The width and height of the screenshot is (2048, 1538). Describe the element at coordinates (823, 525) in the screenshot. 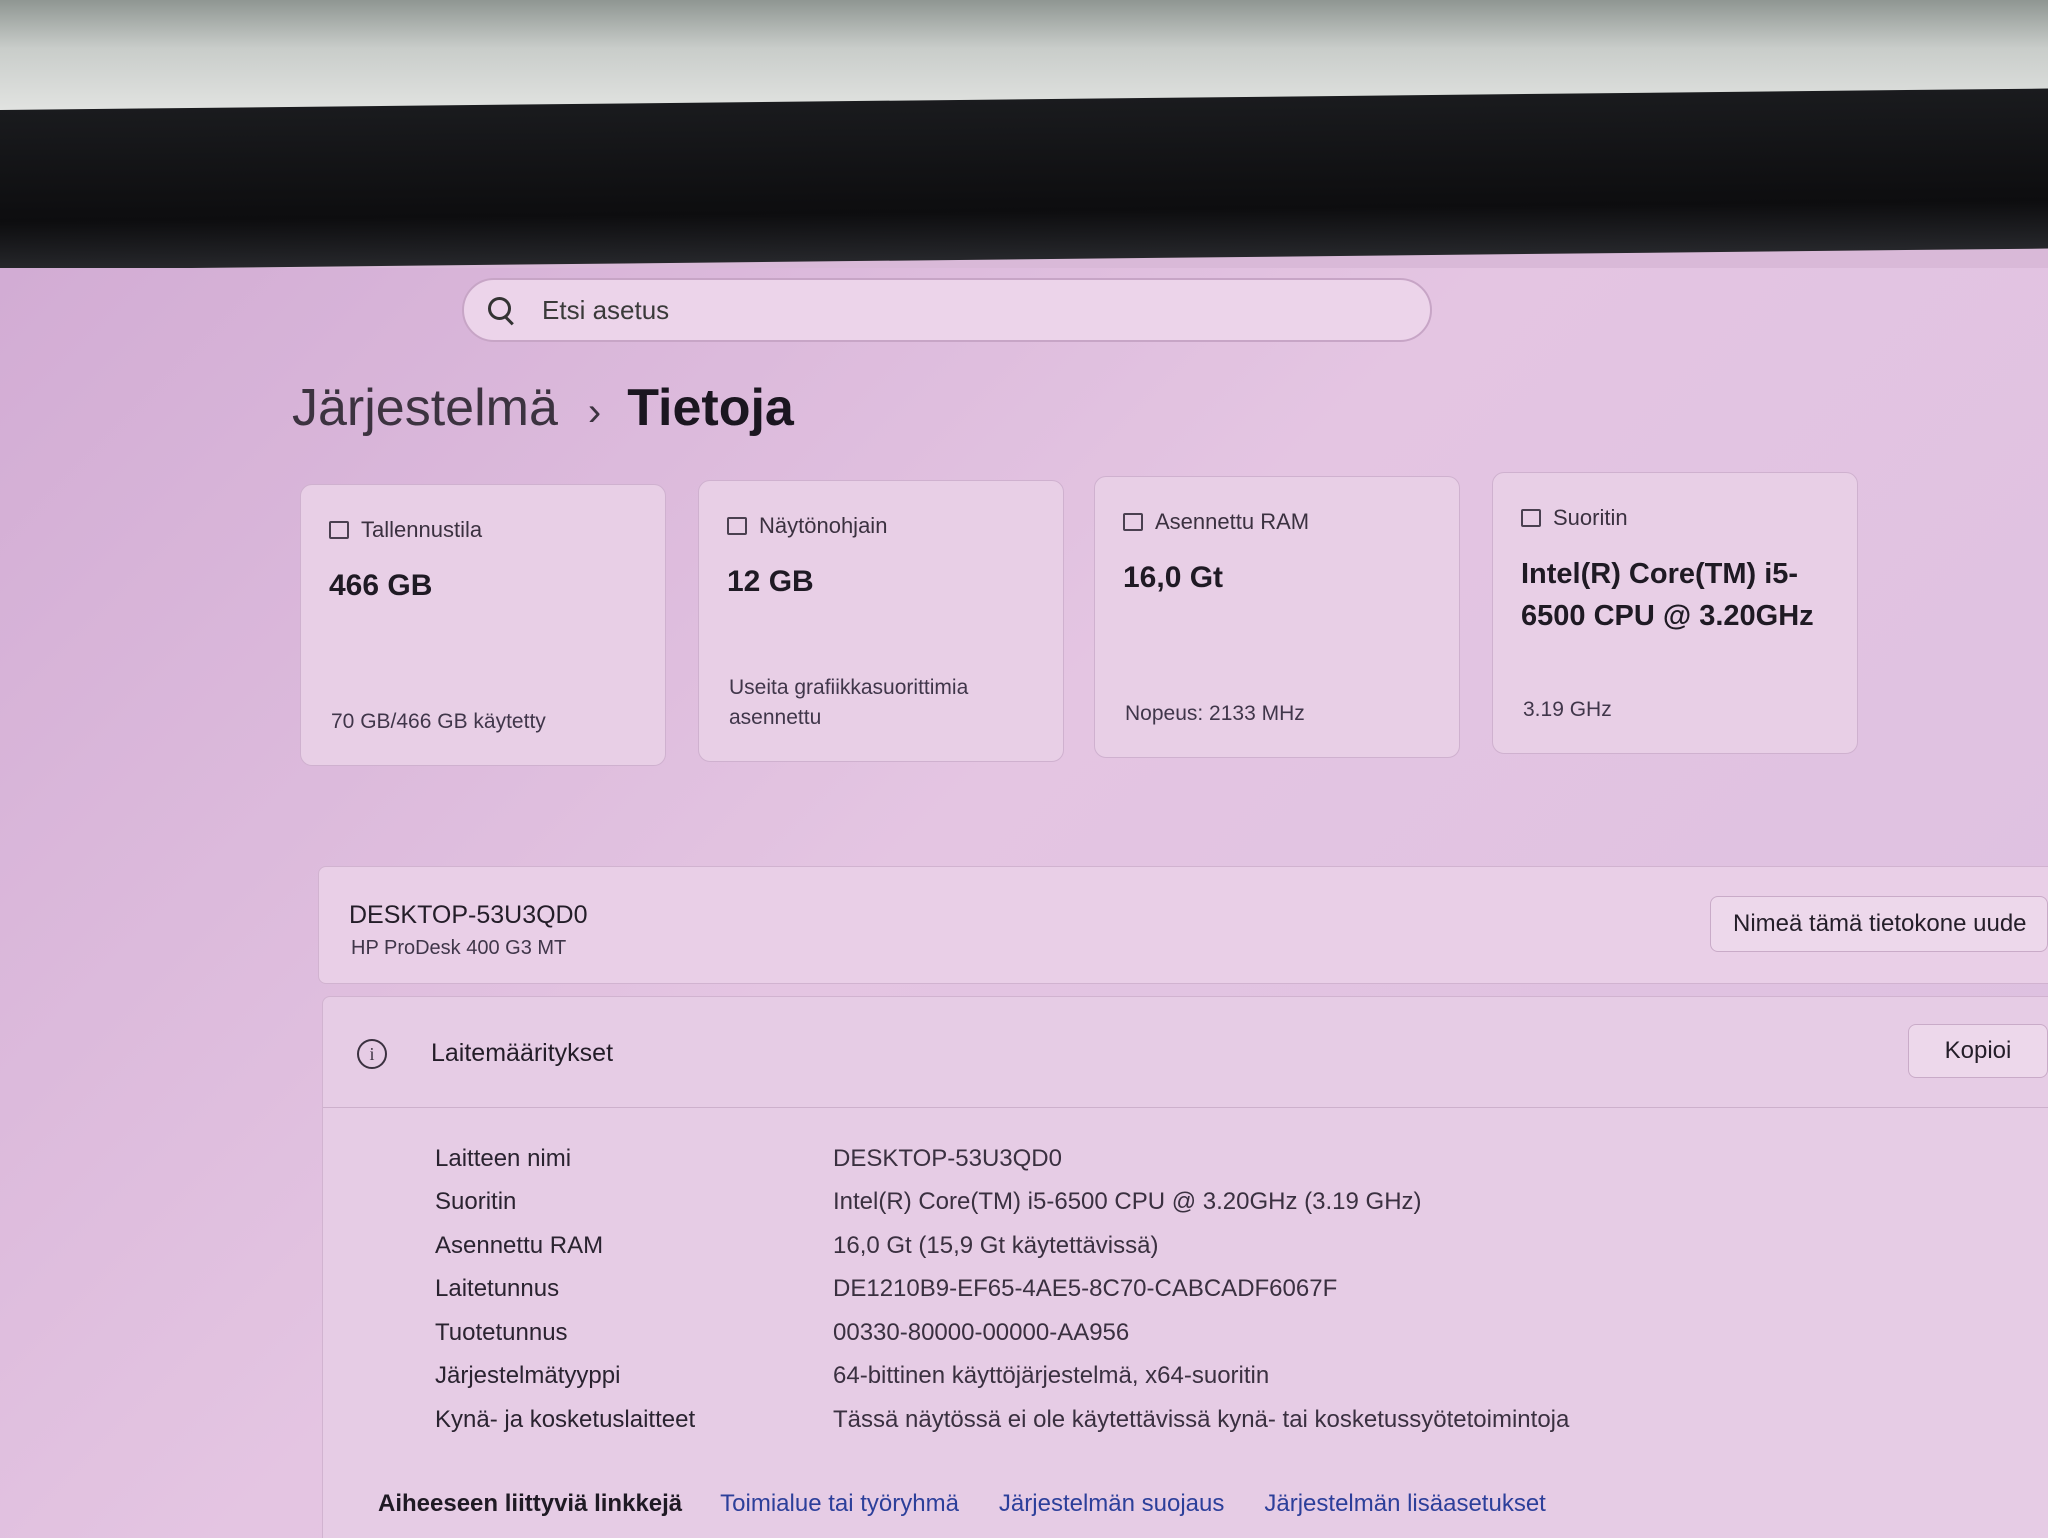

I see `card-title: Näytönohjain` at that location.